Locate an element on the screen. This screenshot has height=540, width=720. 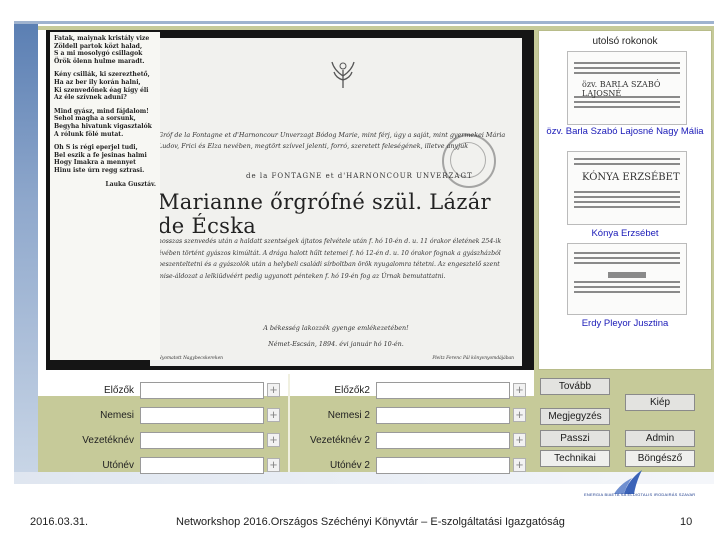
input-utonev is located at coordinates (202, 465).